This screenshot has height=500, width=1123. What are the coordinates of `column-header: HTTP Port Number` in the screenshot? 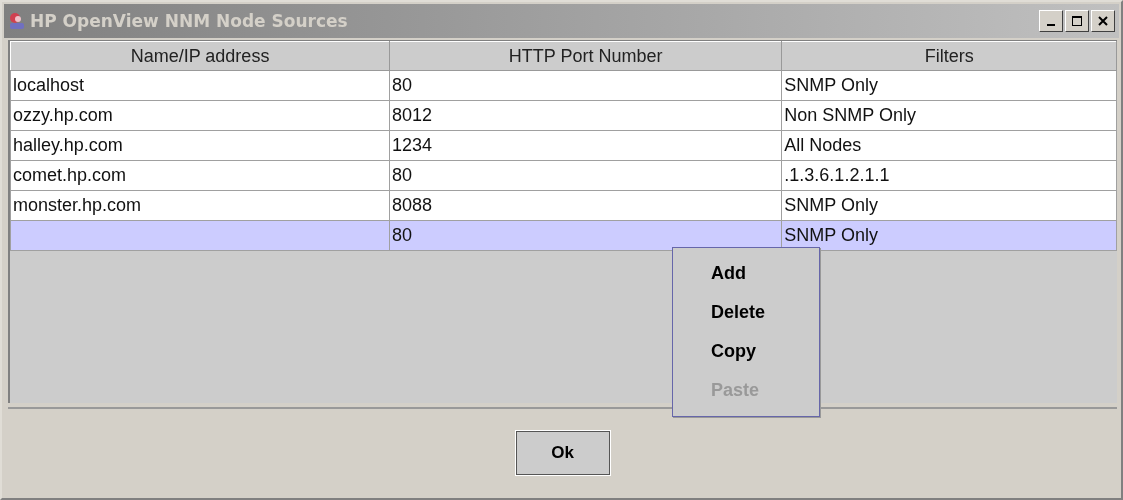 It's located at (585, 56).